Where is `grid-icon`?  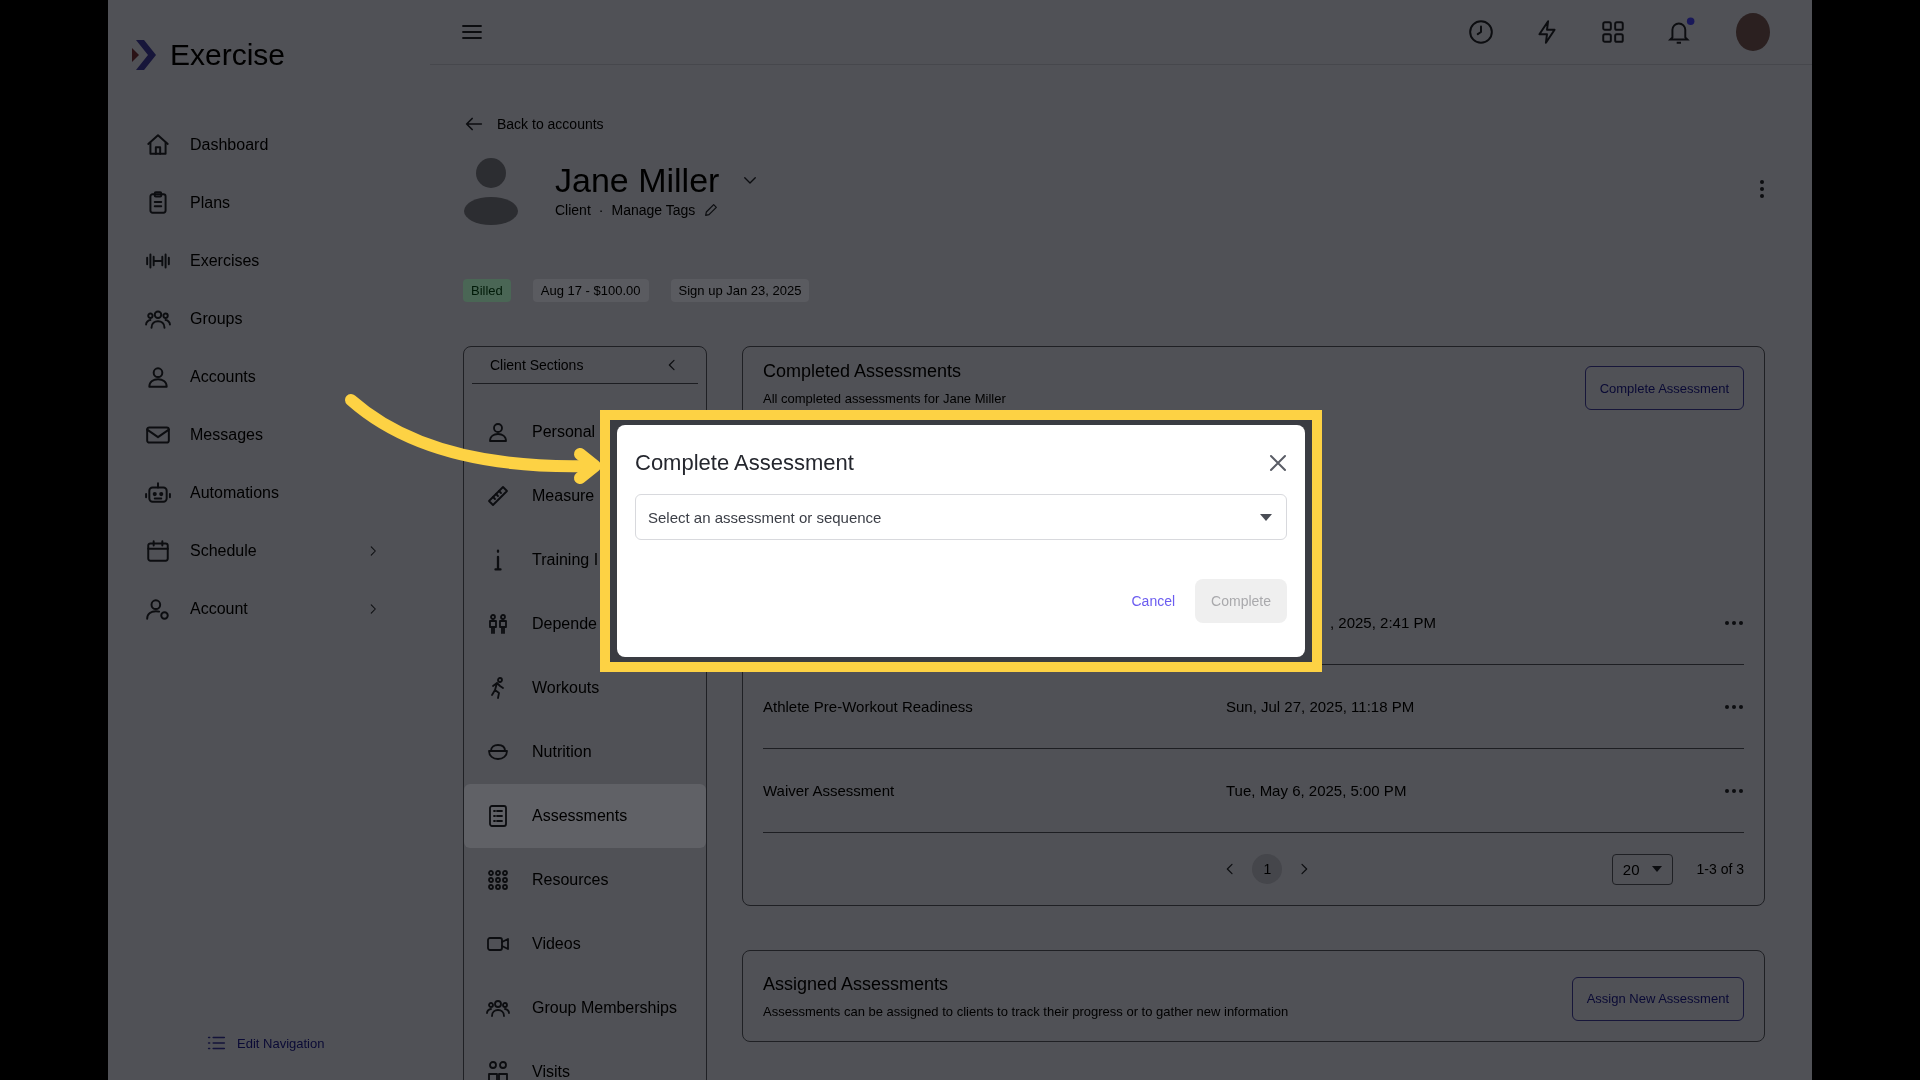
grid-icon is located at coordinates (498, 880).